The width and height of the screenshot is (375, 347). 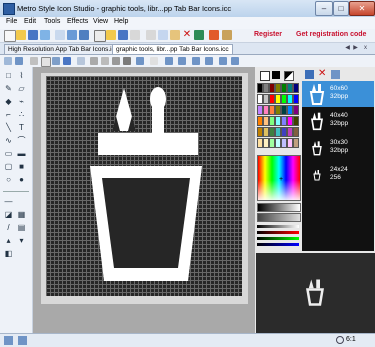 I want to click on zoom-level: 6:1, so click(x=351, y=339).